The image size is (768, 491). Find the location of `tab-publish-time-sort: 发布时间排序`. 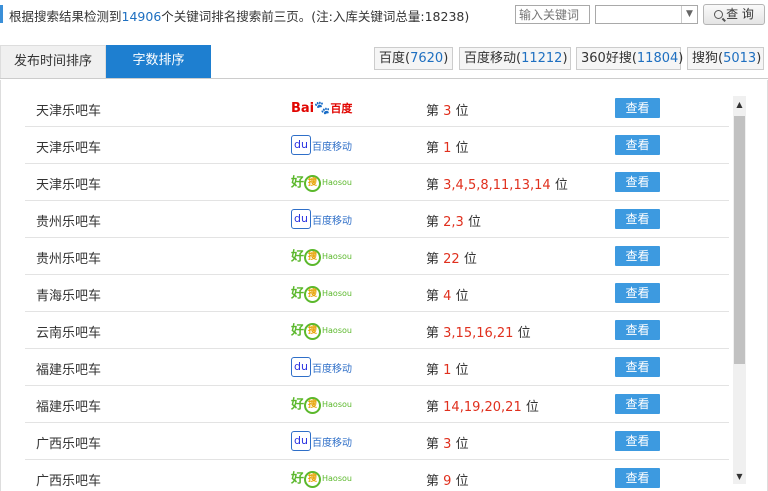

tab-publish-time-sort: 发布时间排序 is located at coordinates (53, 61).